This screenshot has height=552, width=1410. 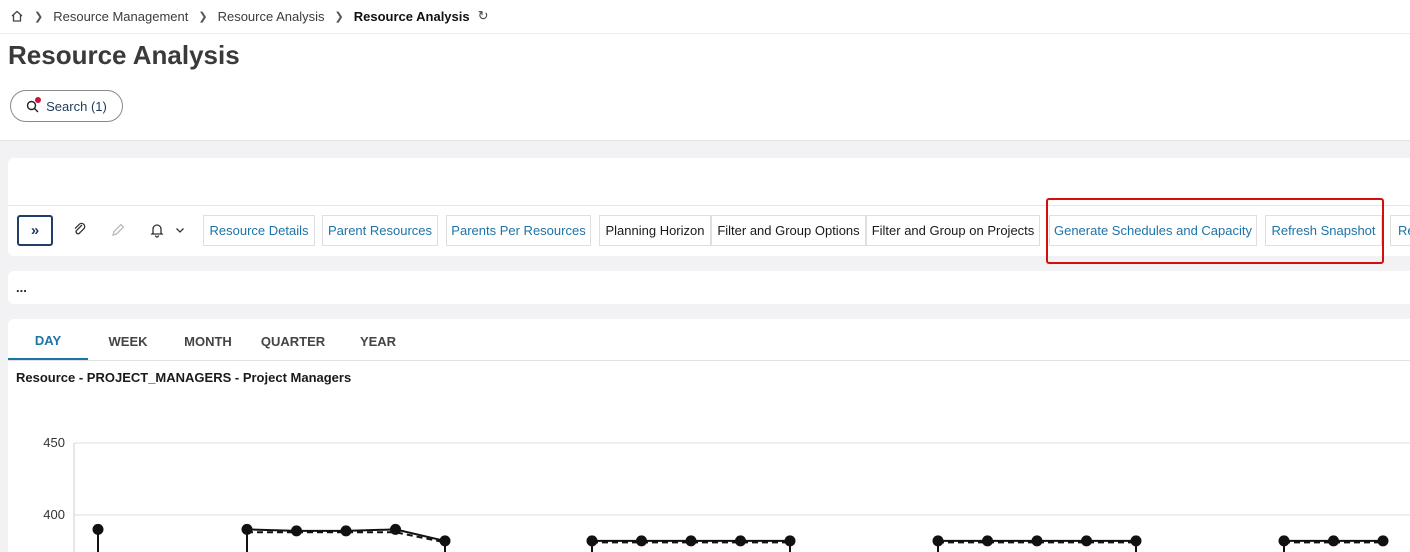 I want to click on parent-resources-button: Parent Resources, so click(x=380, y=230).